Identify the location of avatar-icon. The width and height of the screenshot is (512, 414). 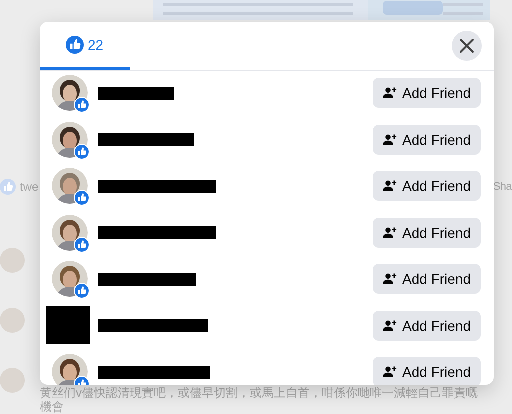
(70, 369).